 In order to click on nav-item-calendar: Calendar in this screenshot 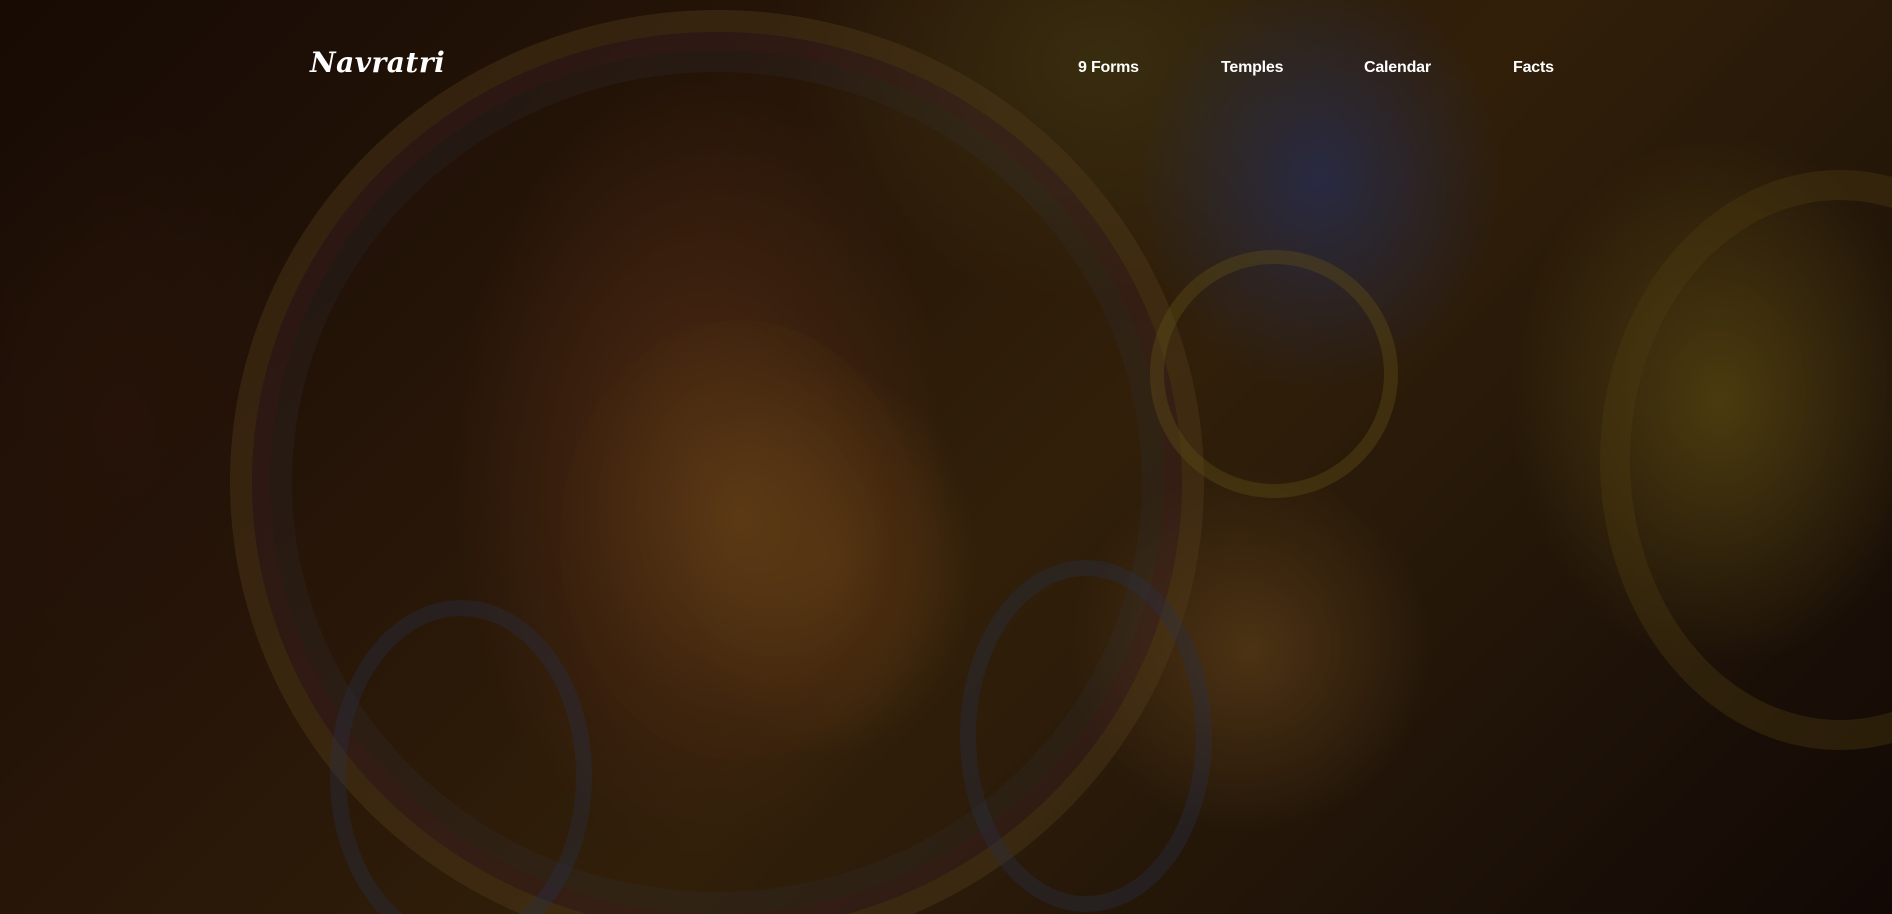, I will do `click(1397, 68)`.